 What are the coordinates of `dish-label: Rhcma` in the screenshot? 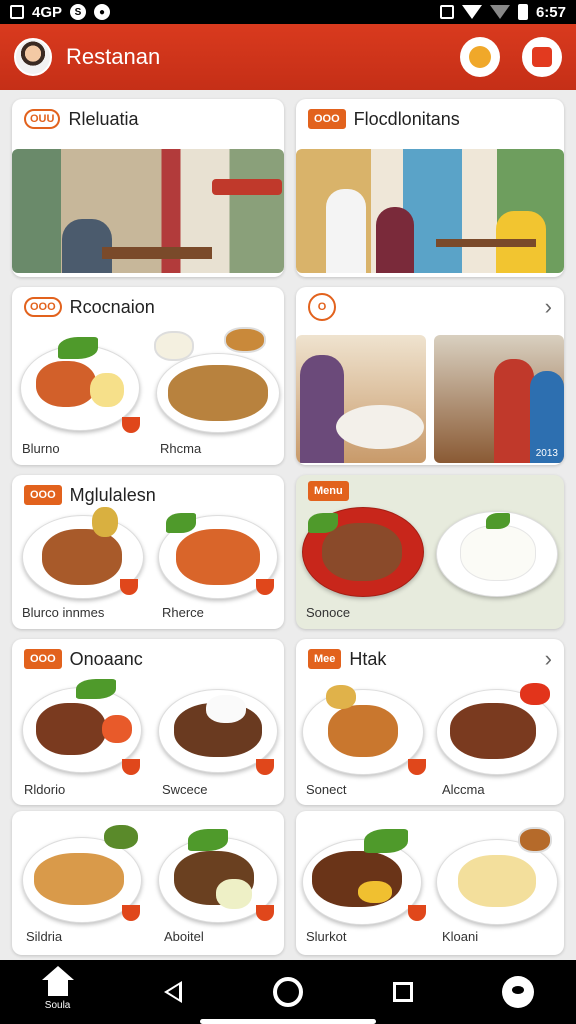 It's located at (181, 448).